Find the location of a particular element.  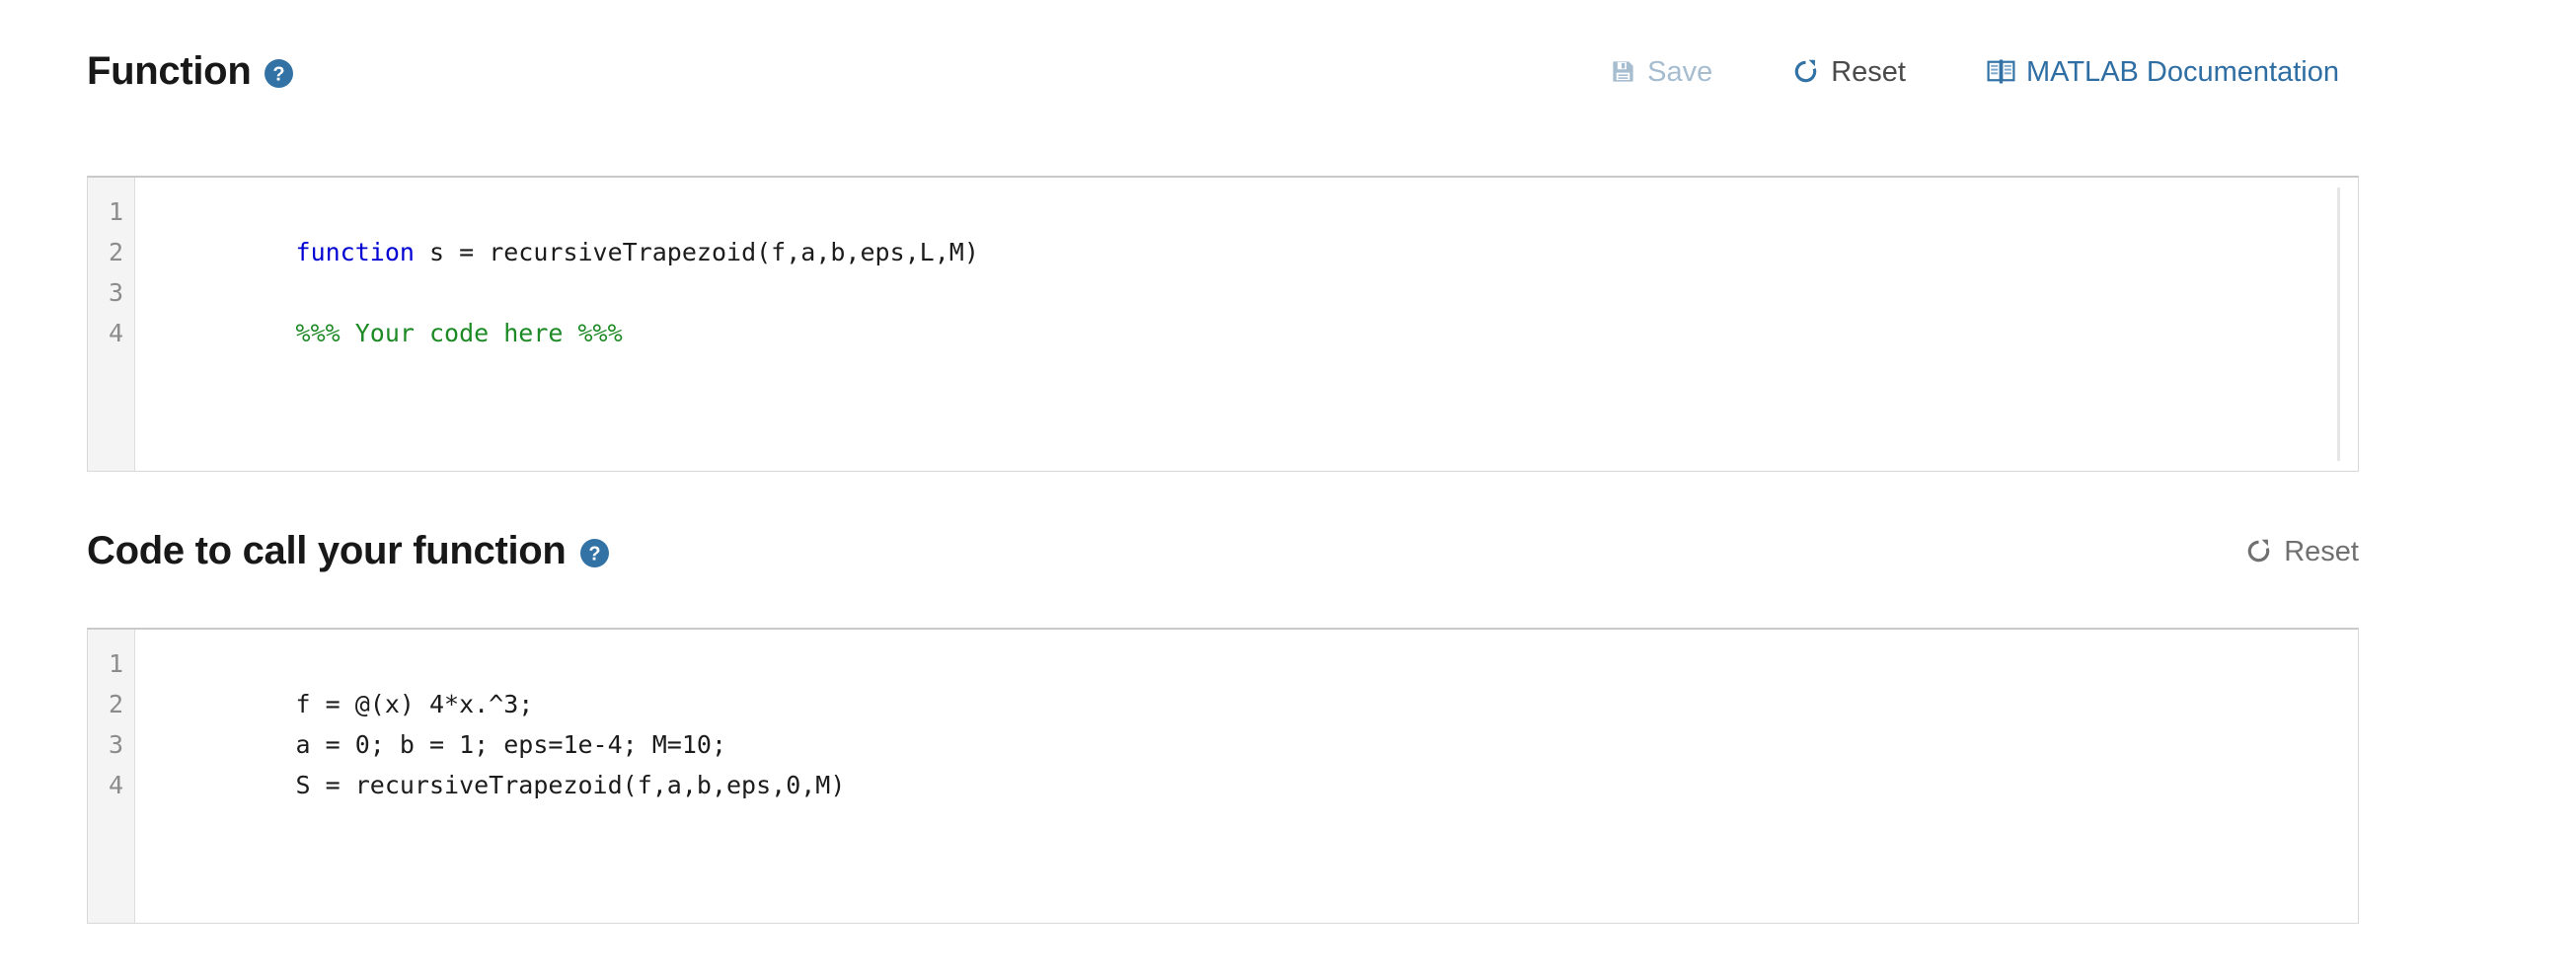

code-token-comment: %%% Your code here %%% is located at coordinates (459, 333).